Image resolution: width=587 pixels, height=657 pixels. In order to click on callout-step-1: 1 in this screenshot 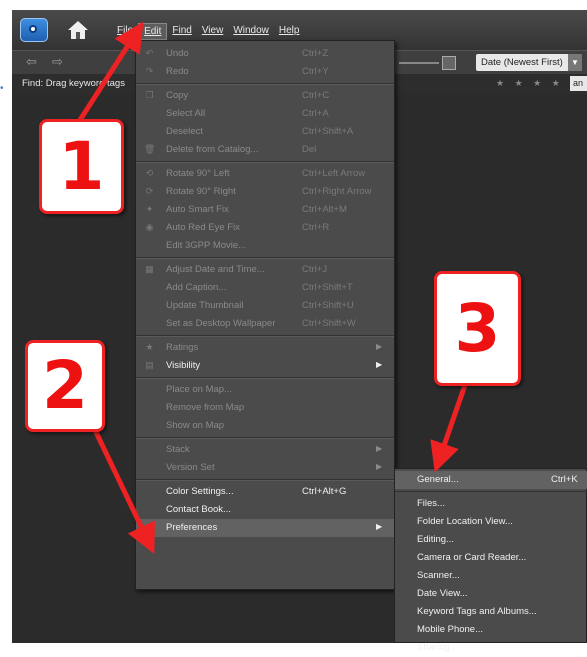, I will do `click(81, 166)`.